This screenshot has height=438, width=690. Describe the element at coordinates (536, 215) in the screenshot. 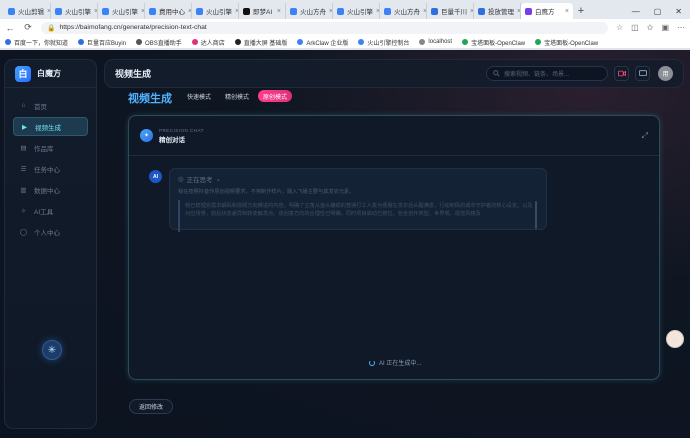

I see `scrollbar` at that location.